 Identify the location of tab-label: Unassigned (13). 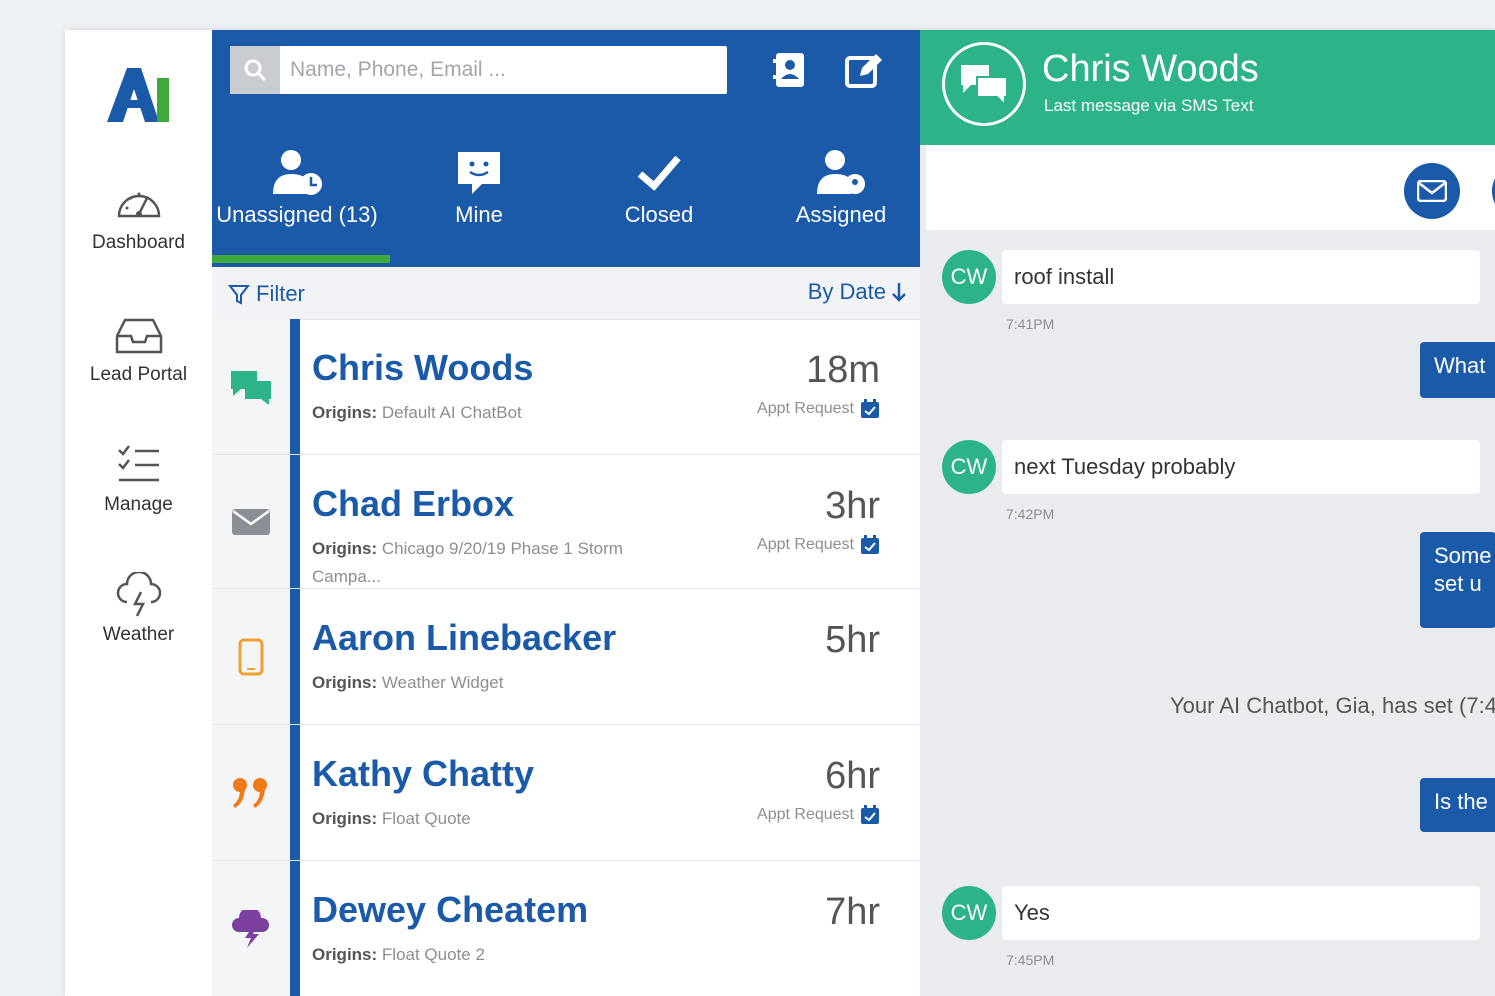
(297, 214).